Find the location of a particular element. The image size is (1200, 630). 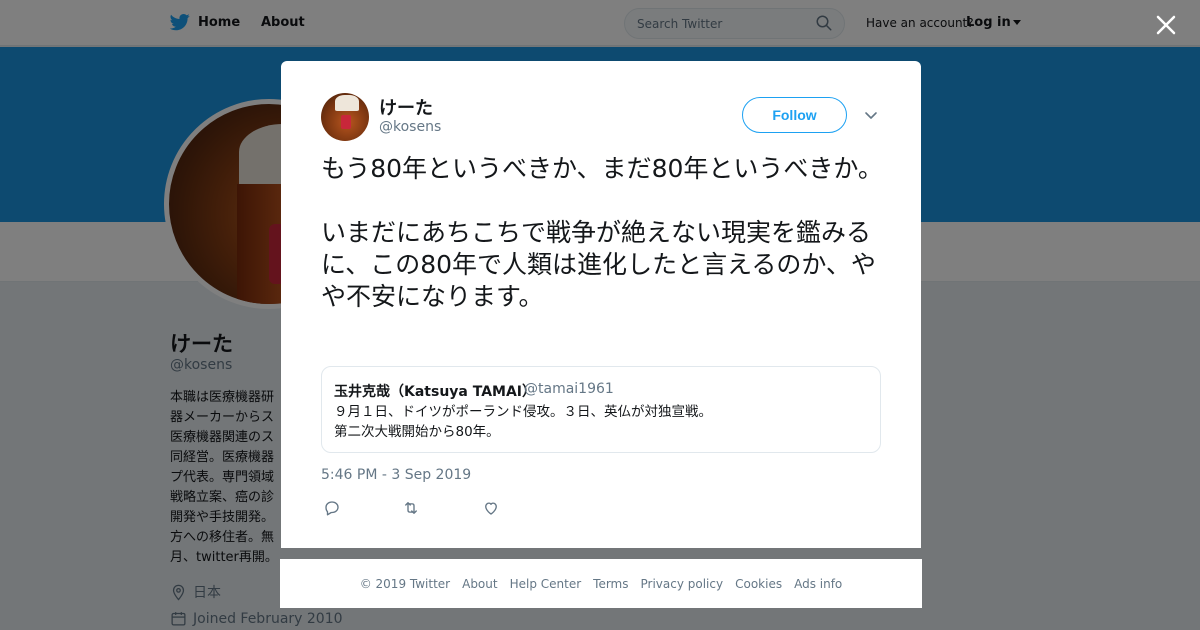

chevron-down-icon is located at coordinates (871, 116).